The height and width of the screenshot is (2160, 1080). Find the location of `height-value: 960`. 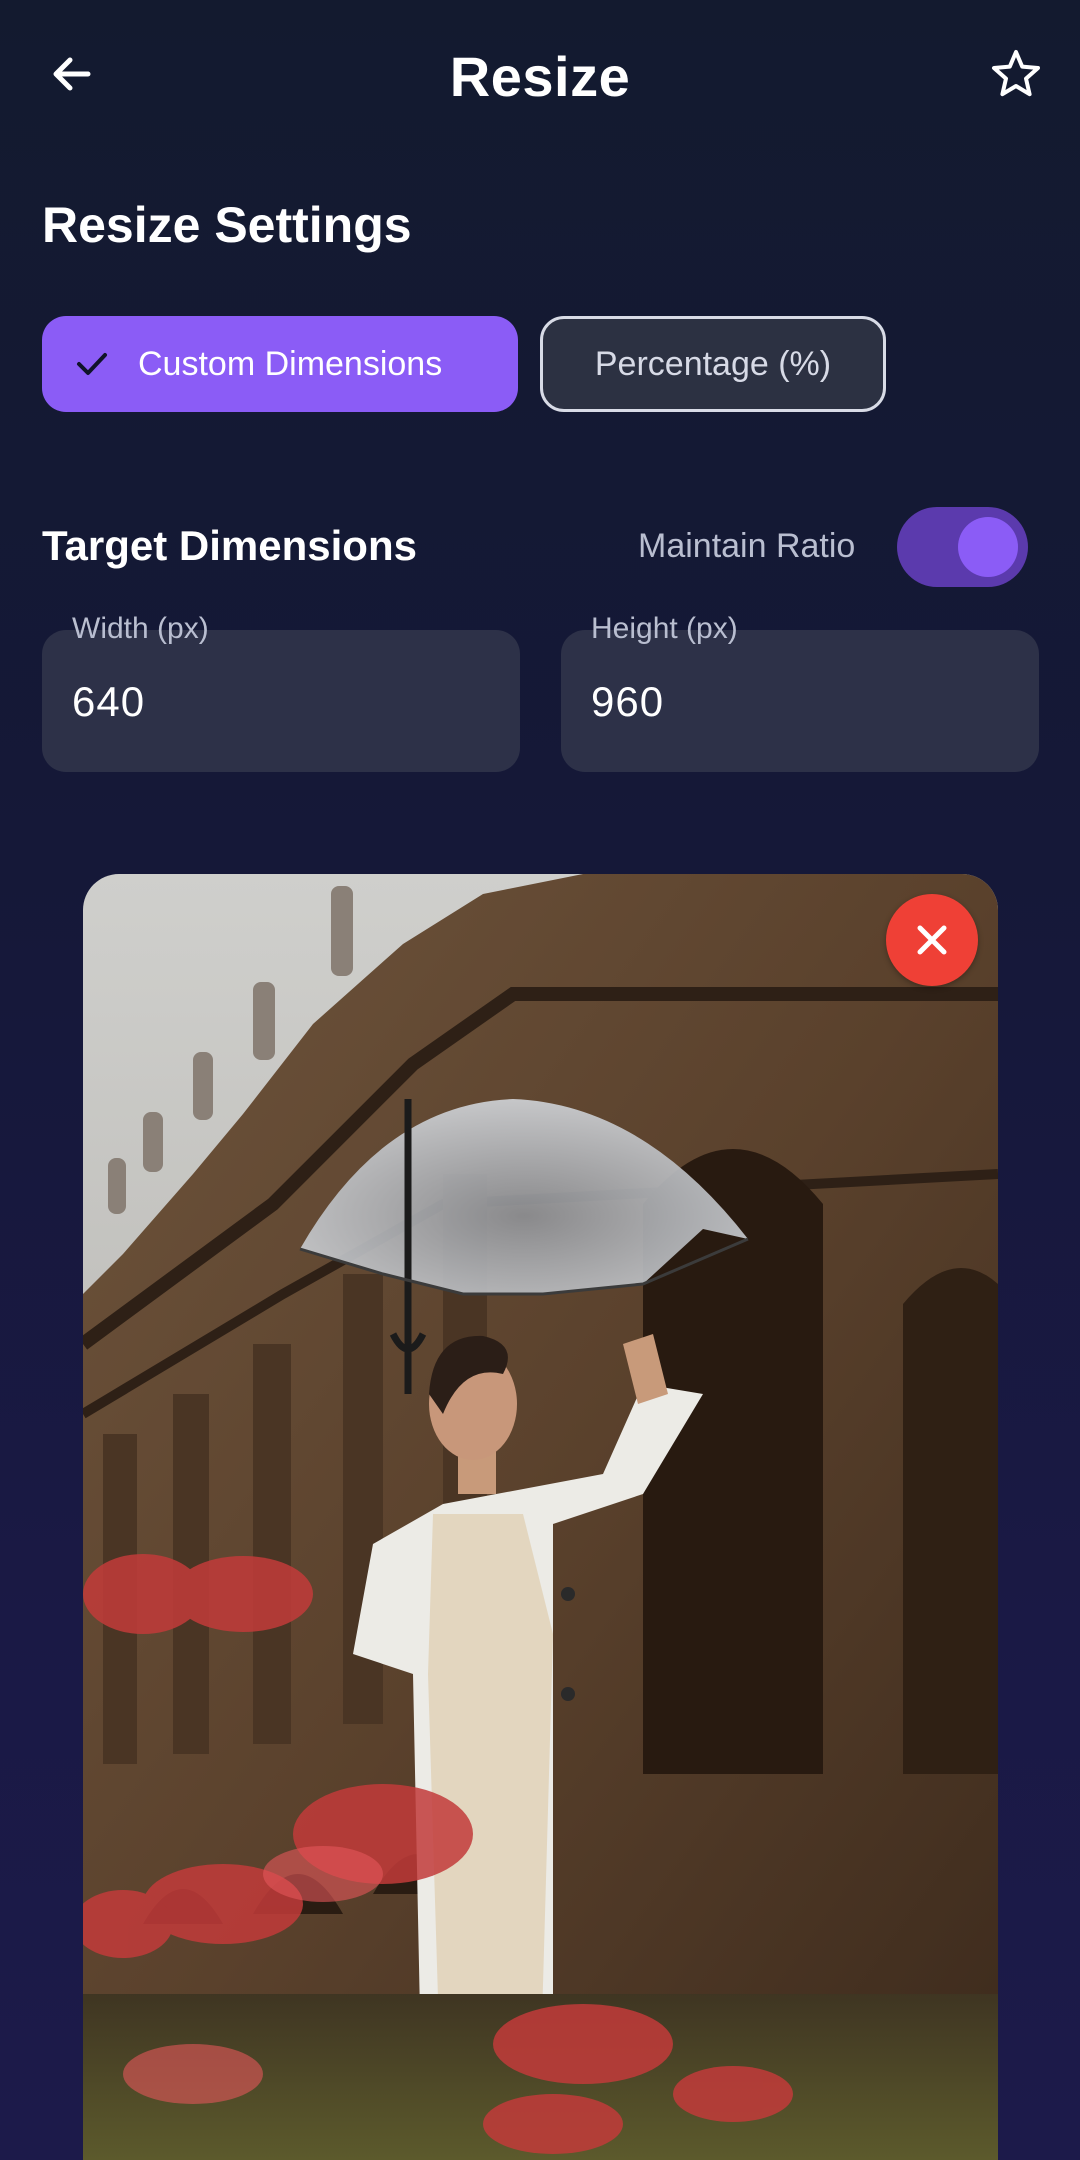

height-value: 960 is located at coordinates (627, 702).